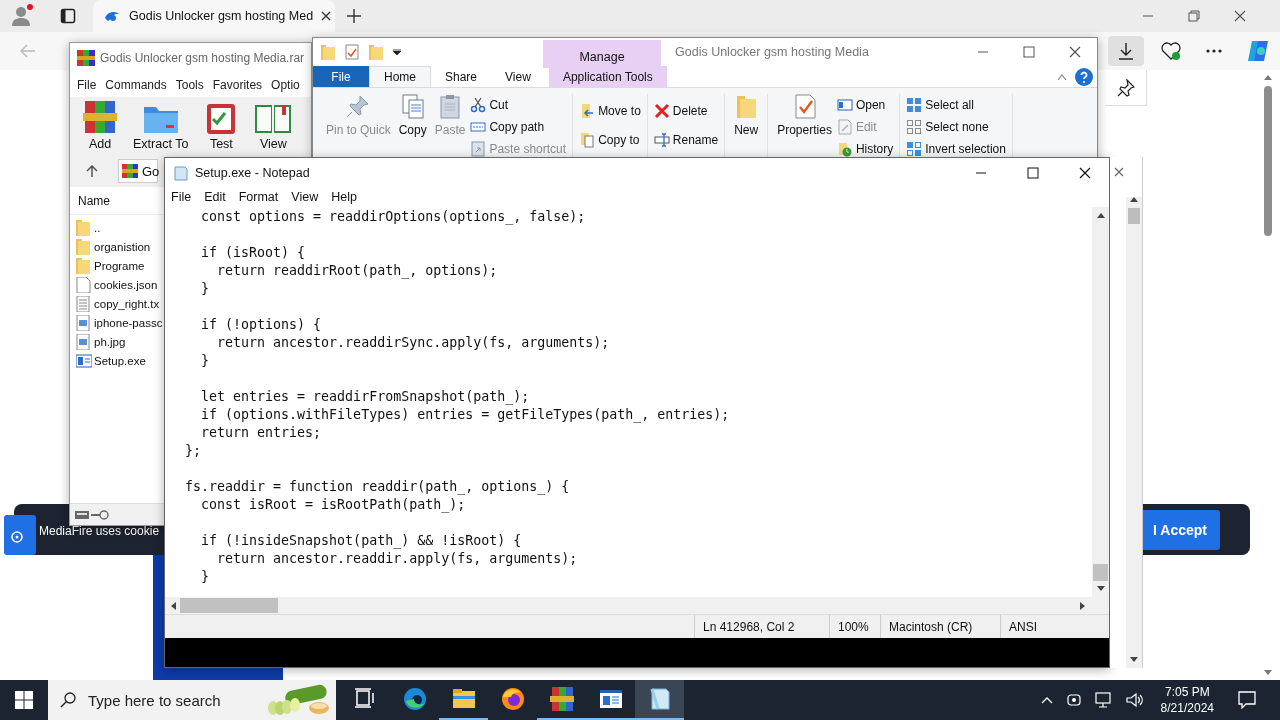  What do you see at coordinates (1126, 51) in the screenshot?
I see `download-button` at bounding box center [1126, 51].